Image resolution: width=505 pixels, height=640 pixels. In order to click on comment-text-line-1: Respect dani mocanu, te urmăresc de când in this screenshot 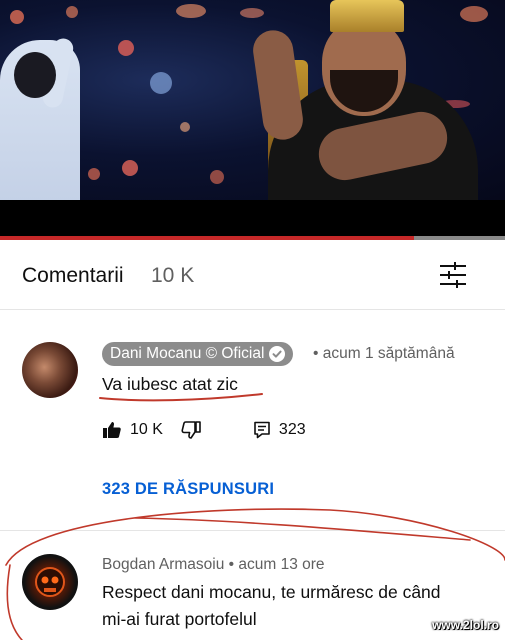, I will do `click(271, 592)`.